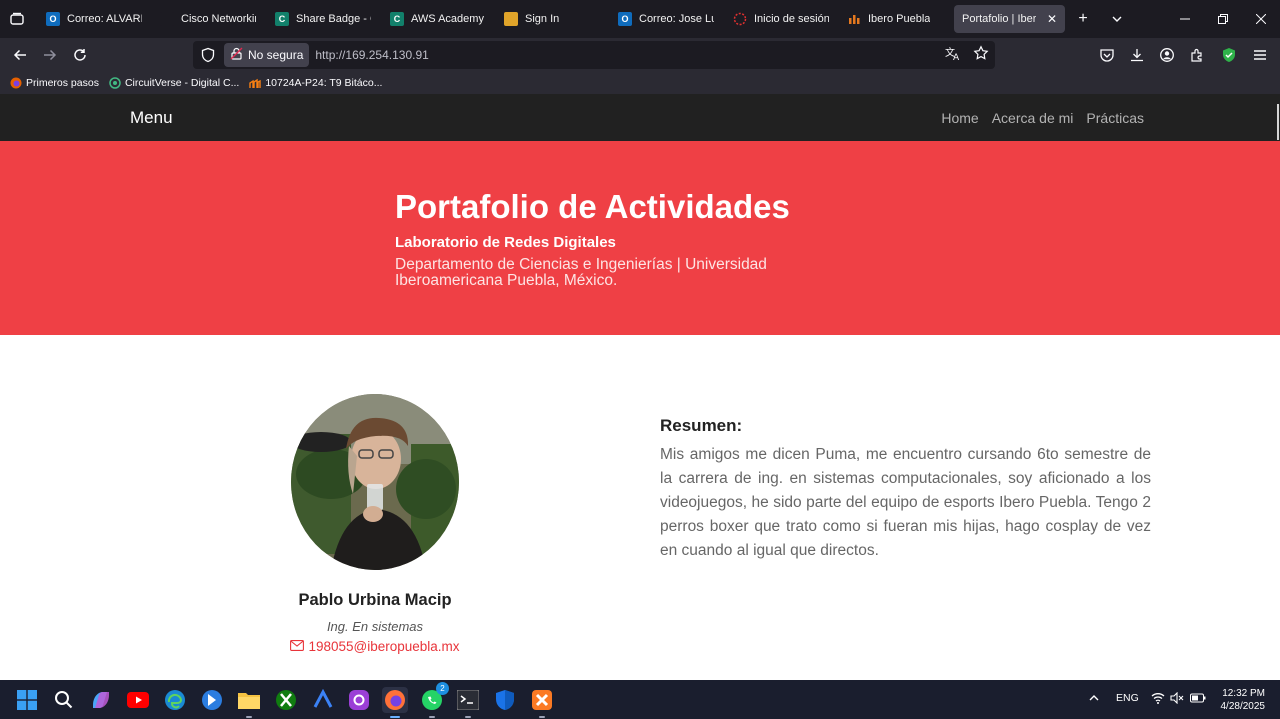  I want to click on restore-icon, so click(1223, 19).